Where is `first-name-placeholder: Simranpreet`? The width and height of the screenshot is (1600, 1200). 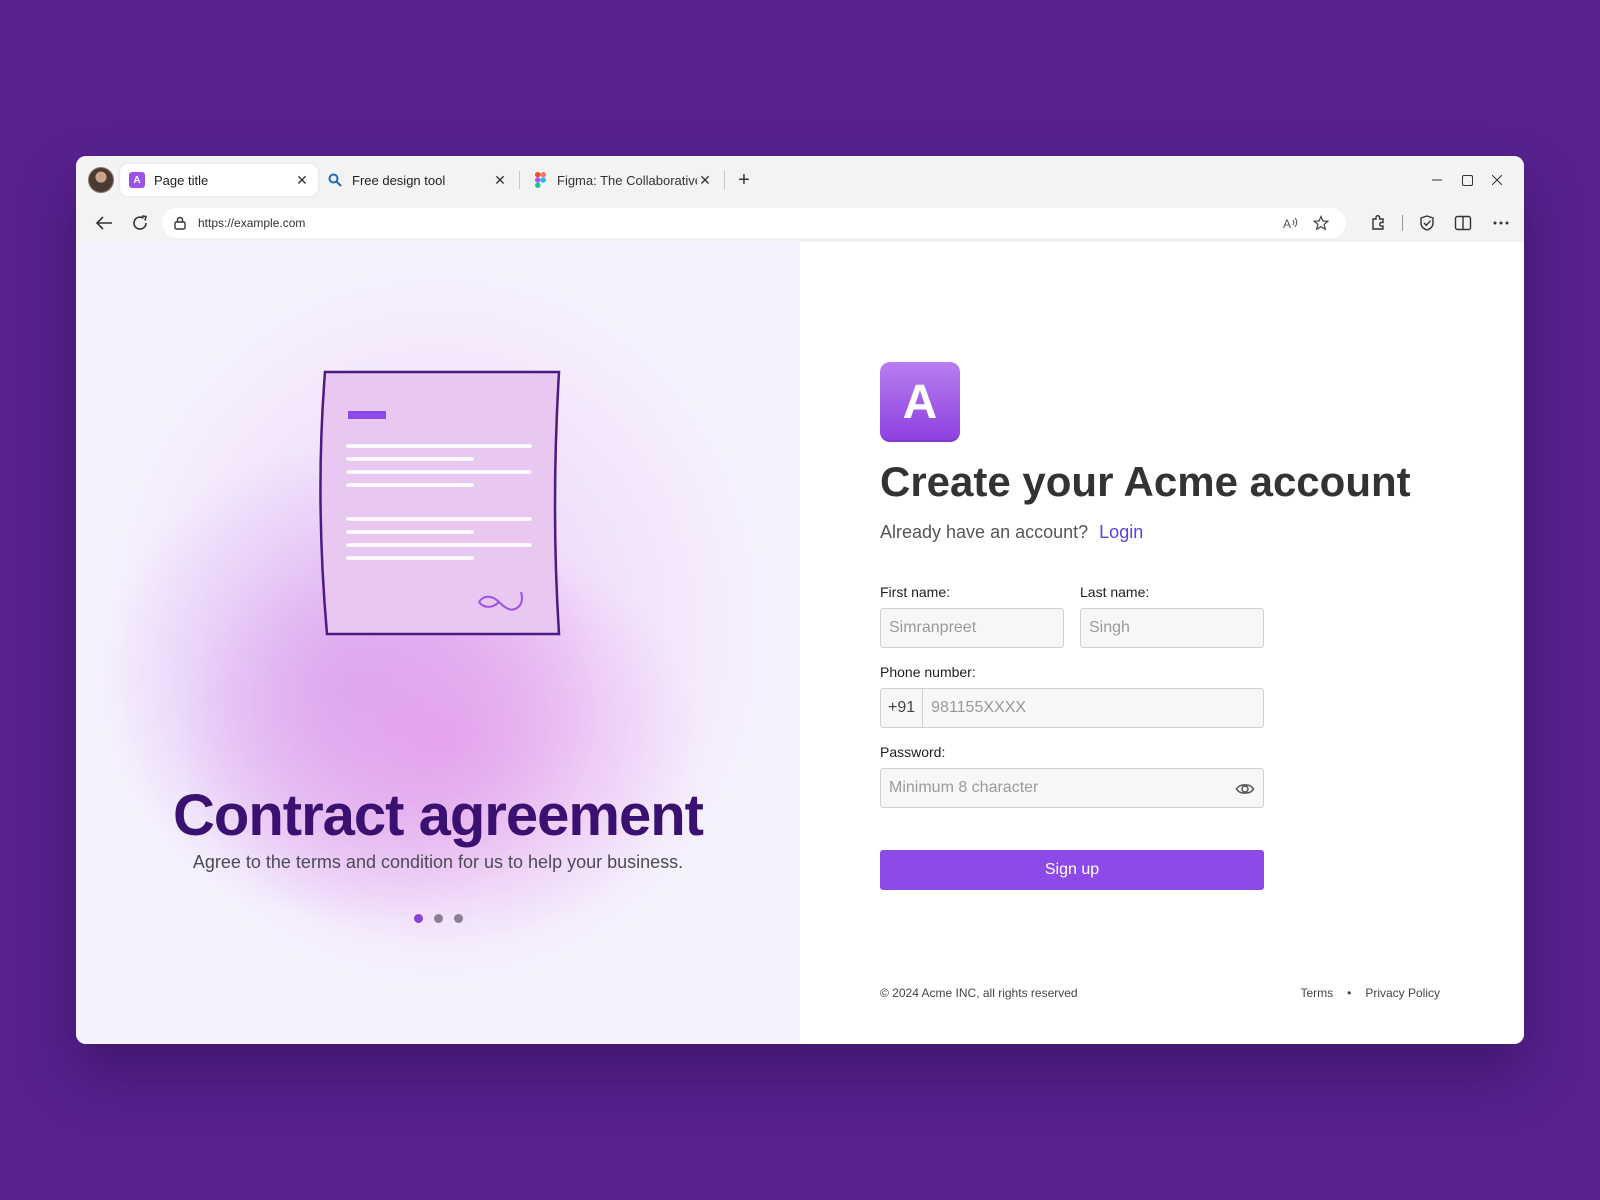 first-name-placeholder: Simranpreet is located at coordinates (933, 627).